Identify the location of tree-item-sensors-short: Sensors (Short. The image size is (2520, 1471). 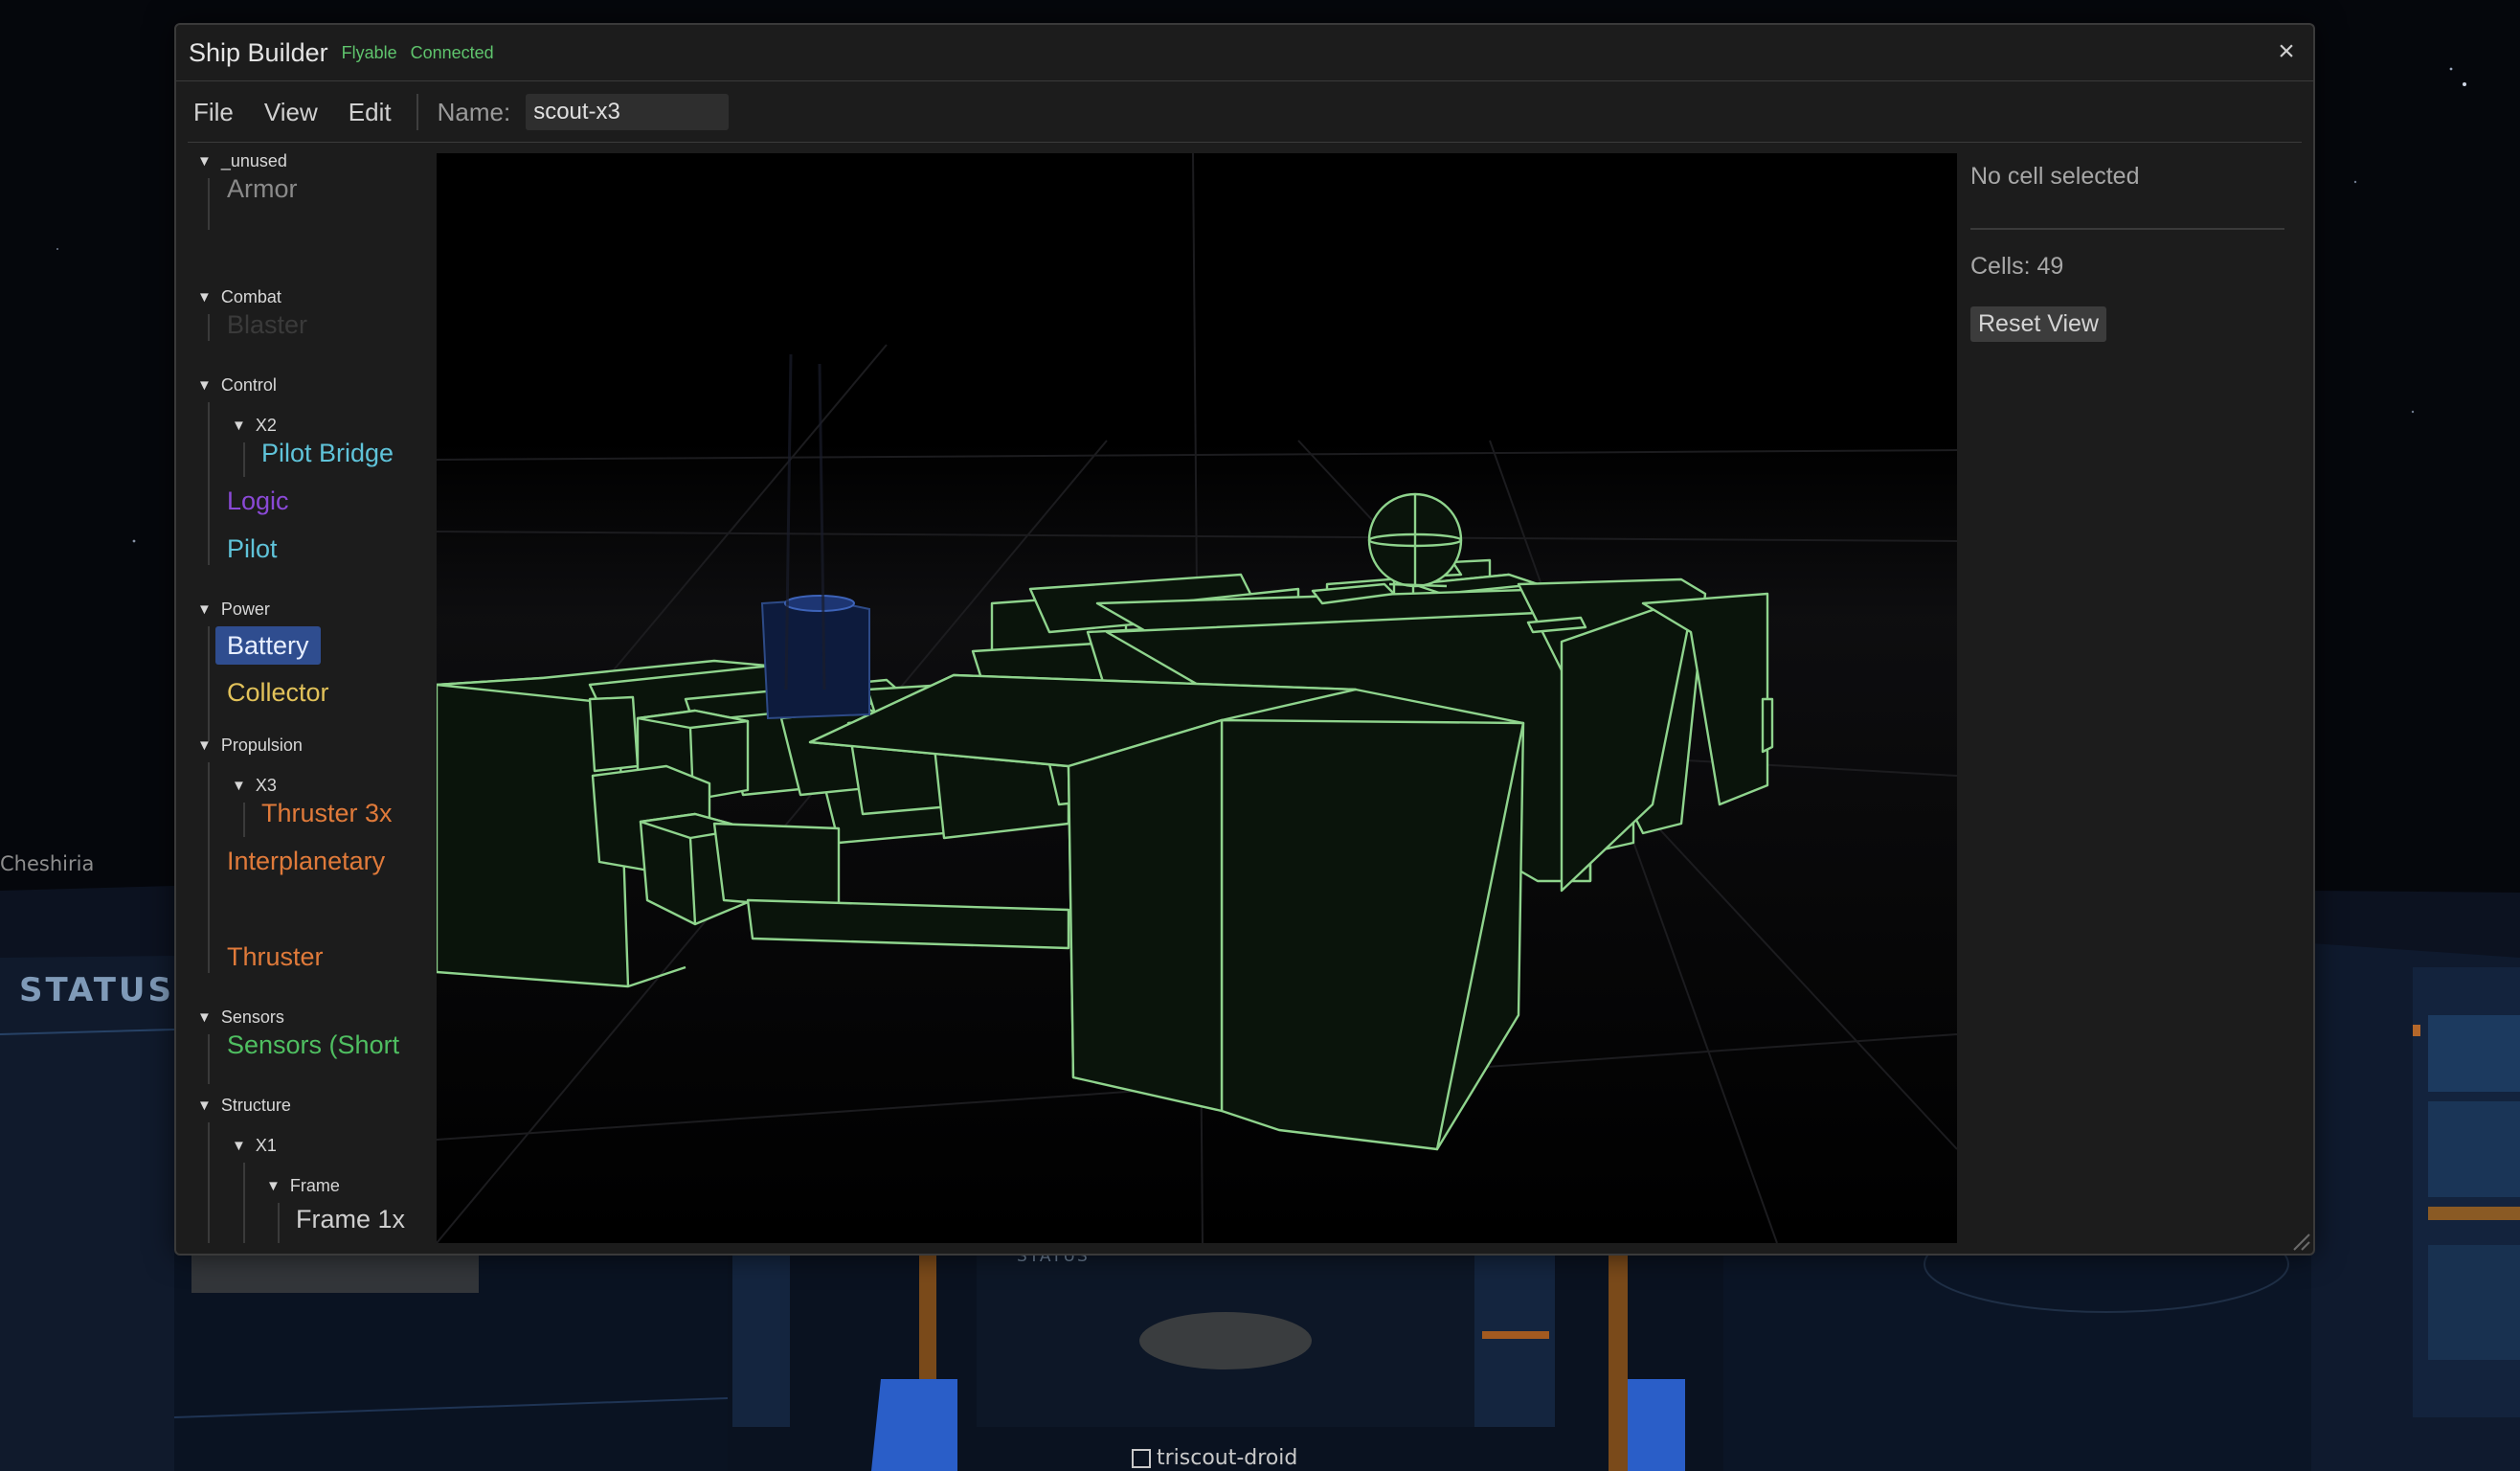
(313, 1045).